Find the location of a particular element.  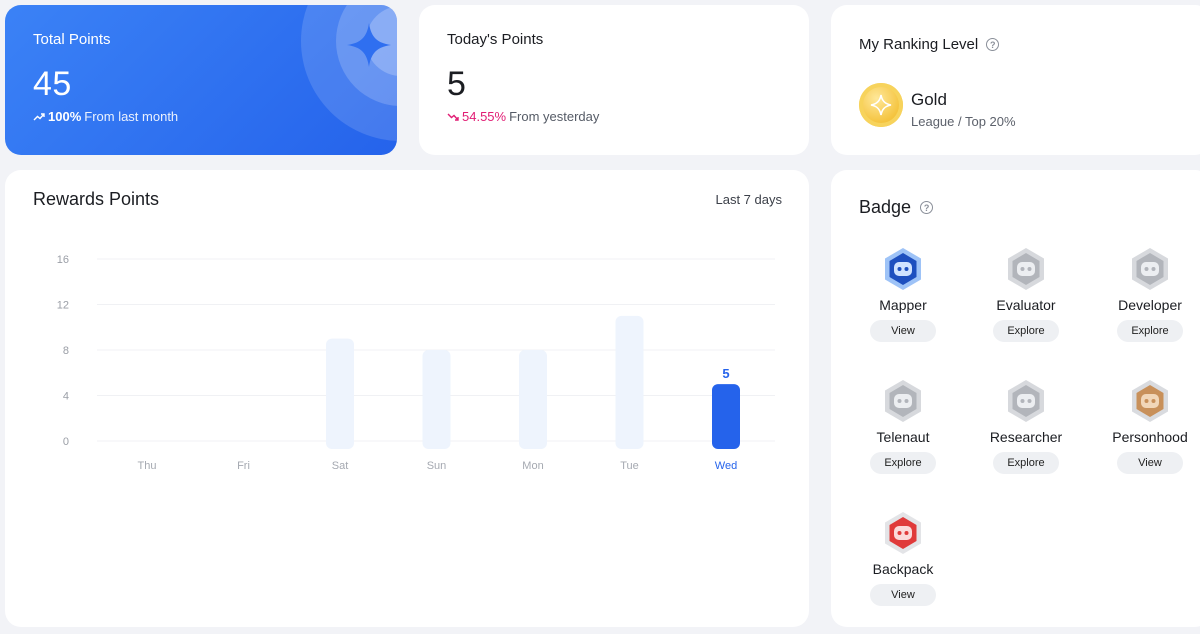

badge-name: Evaluator is located at coordinates (1026, 305).